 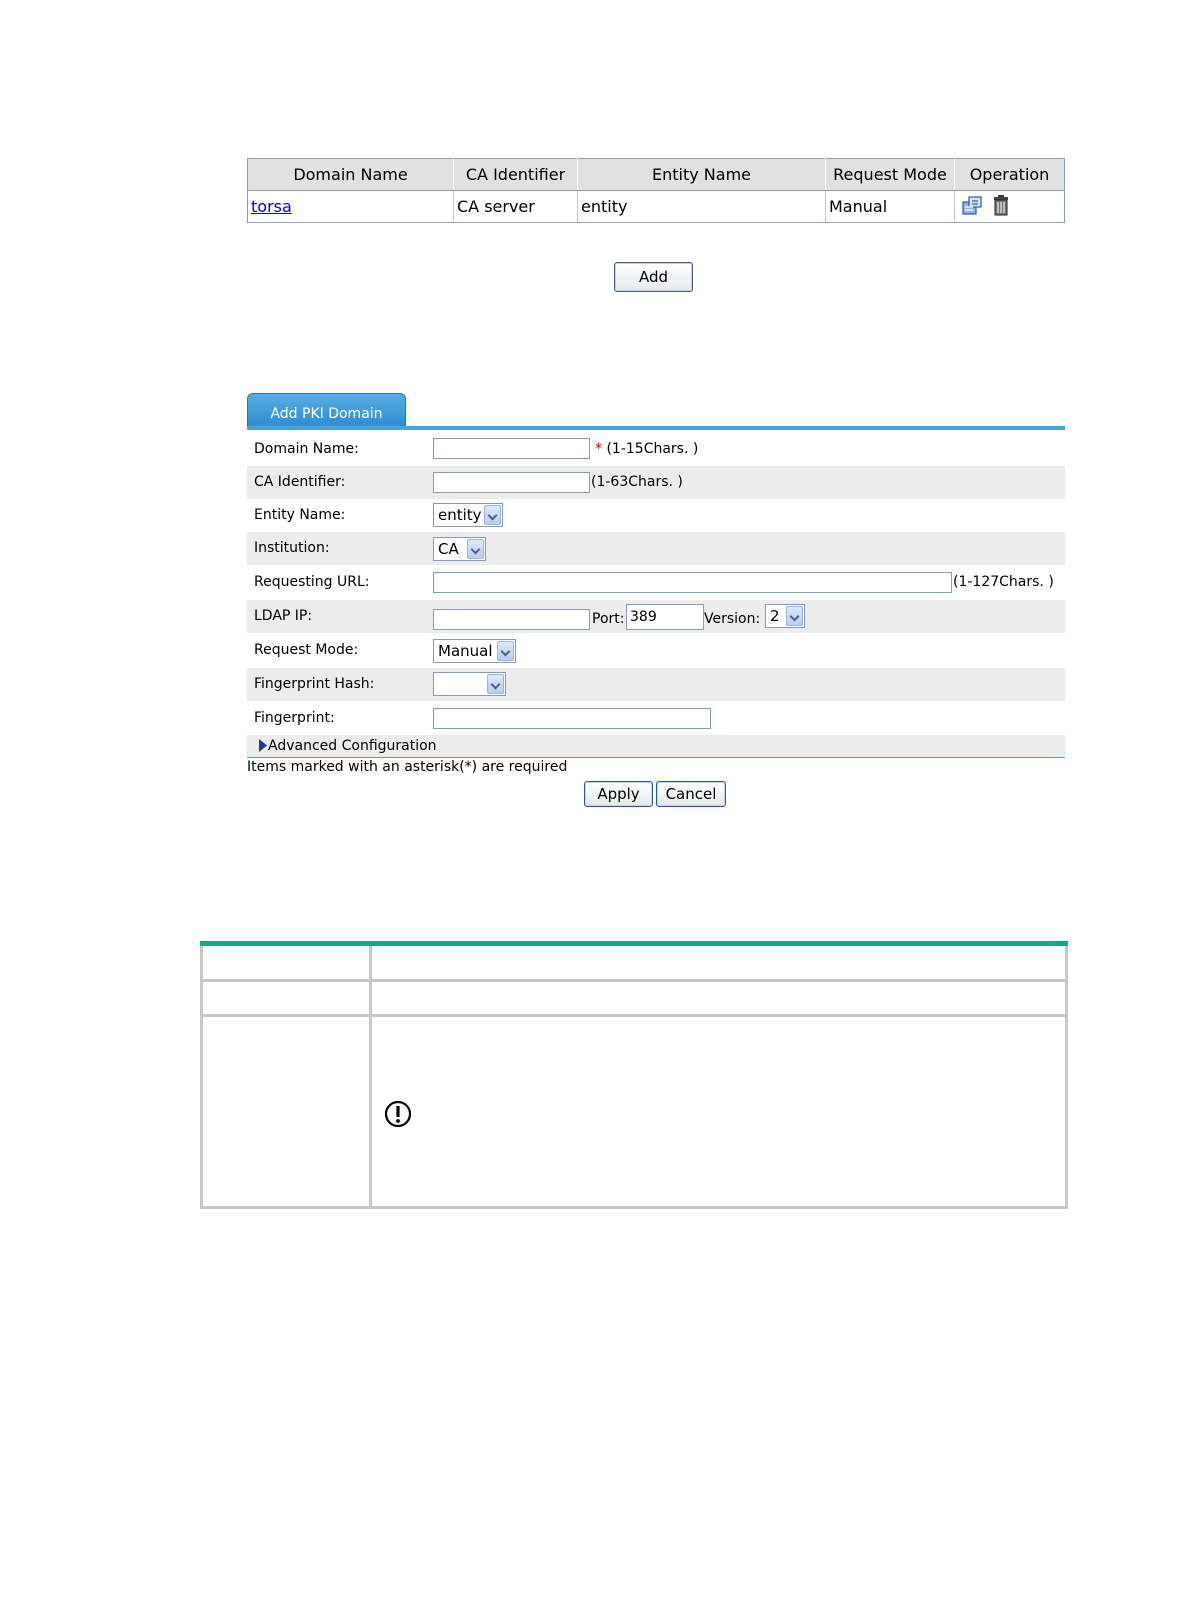 I want to click on domain-name-link: torsa, so click(x=271, y=206).